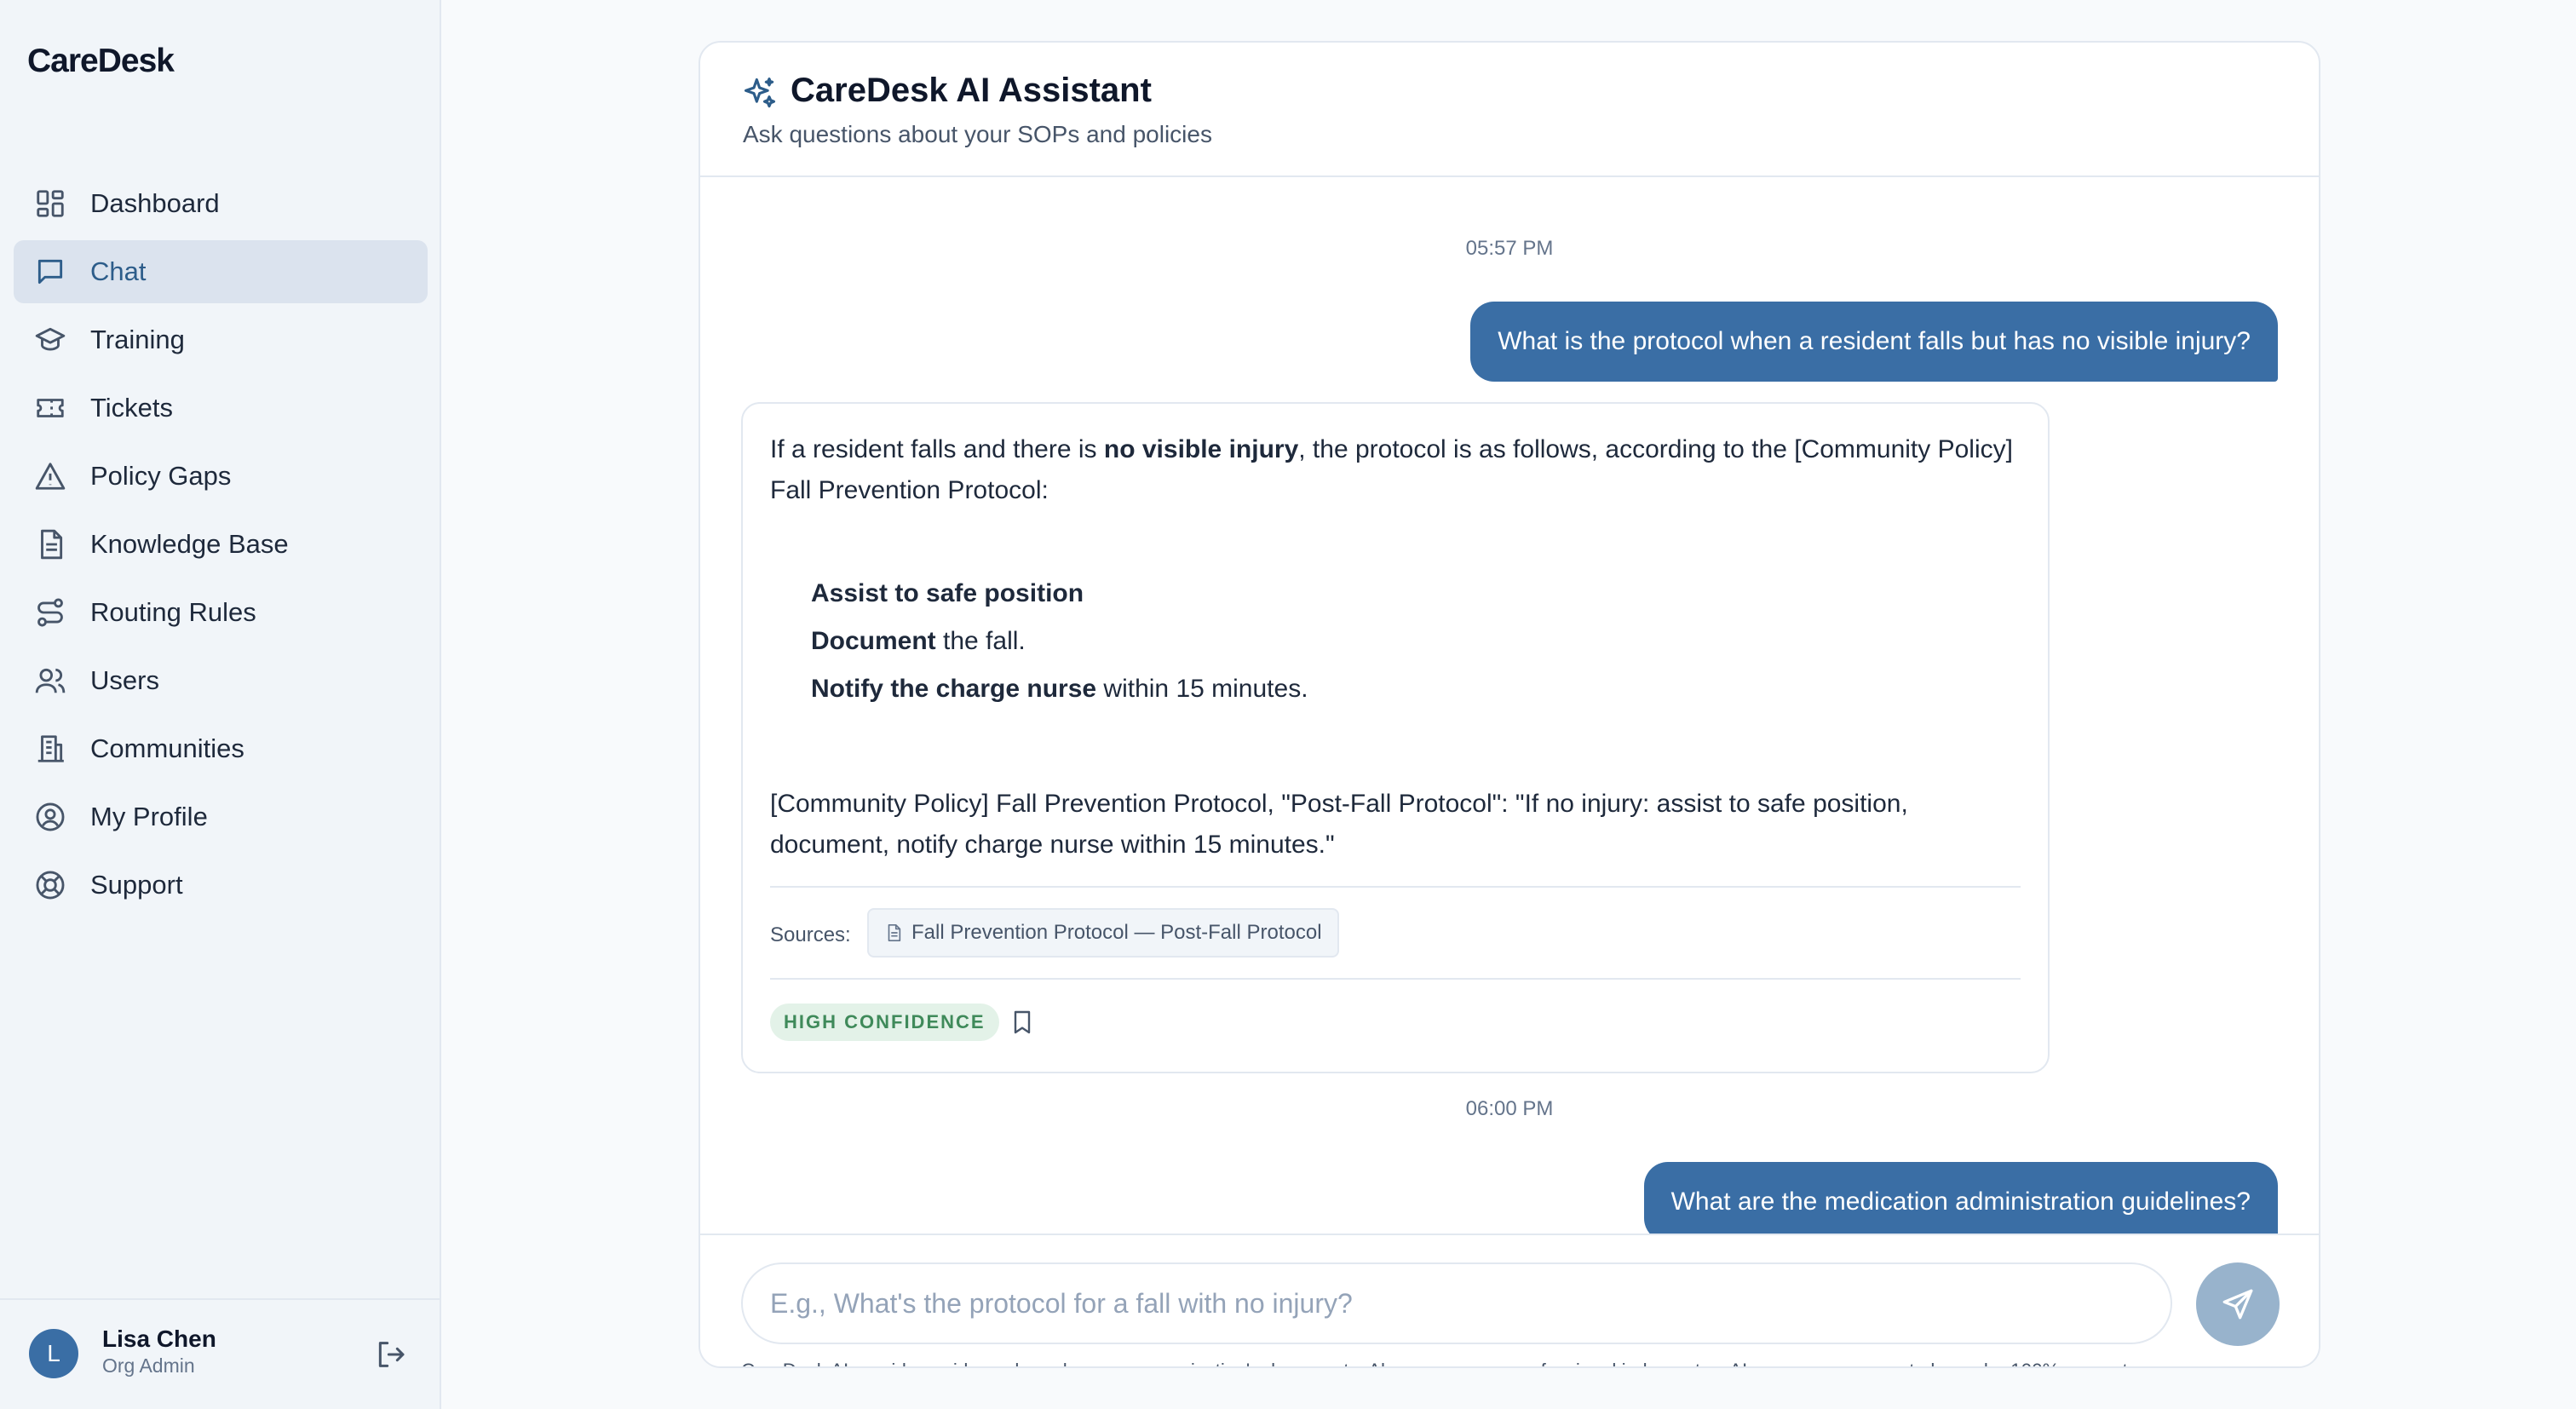 The image size is (2576, 1409). Describe the element at coordinates (119, 271) in the screenshot. I see `sidebar-item-label: Chat` at that location.